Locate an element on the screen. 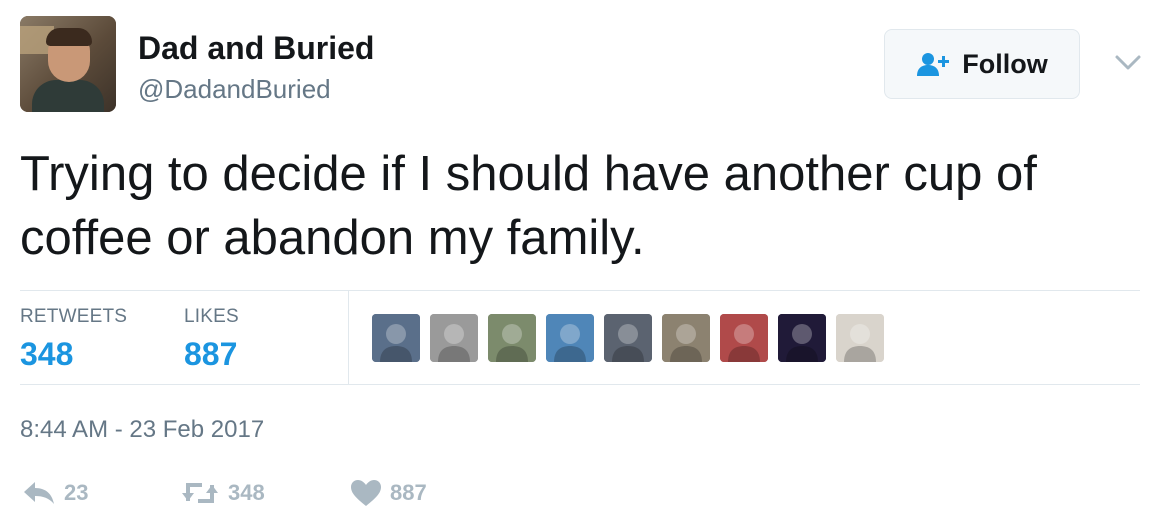  like-button: 887 is located at coordinates (388, 493).